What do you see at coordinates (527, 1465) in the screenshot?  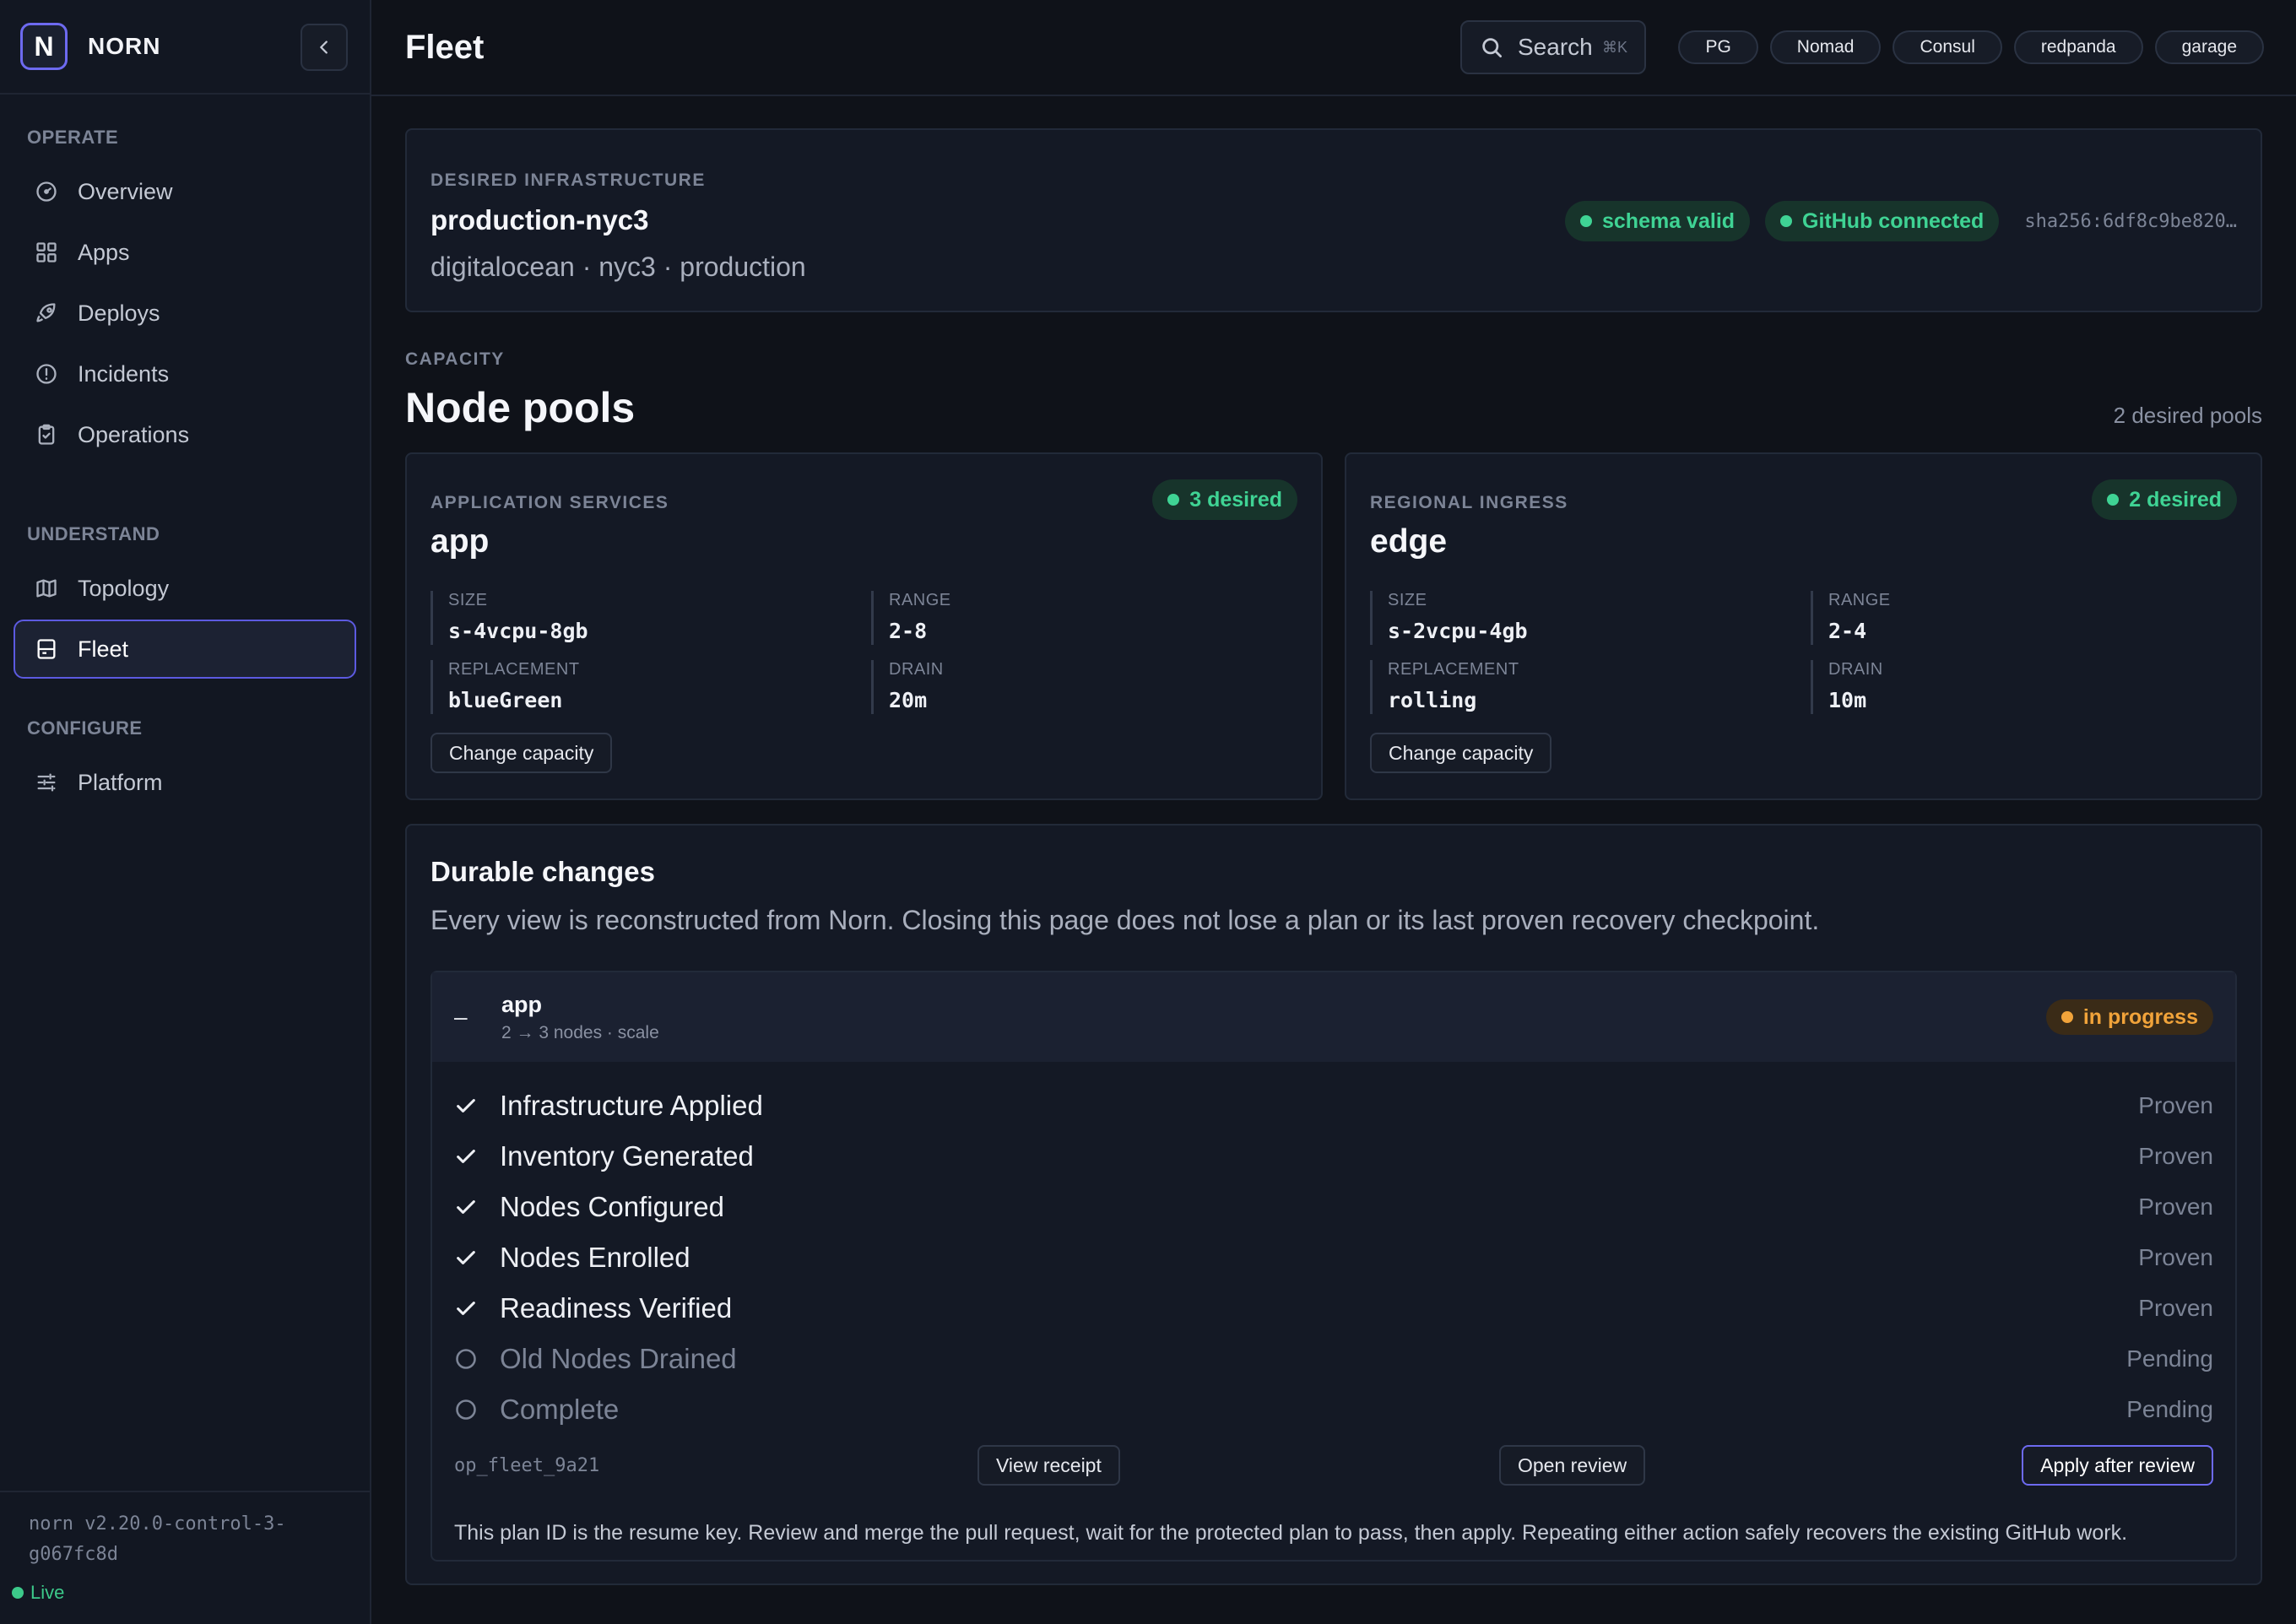 I see `operation-id: op_fleet_9a21` at bounding box center [527, 1465].